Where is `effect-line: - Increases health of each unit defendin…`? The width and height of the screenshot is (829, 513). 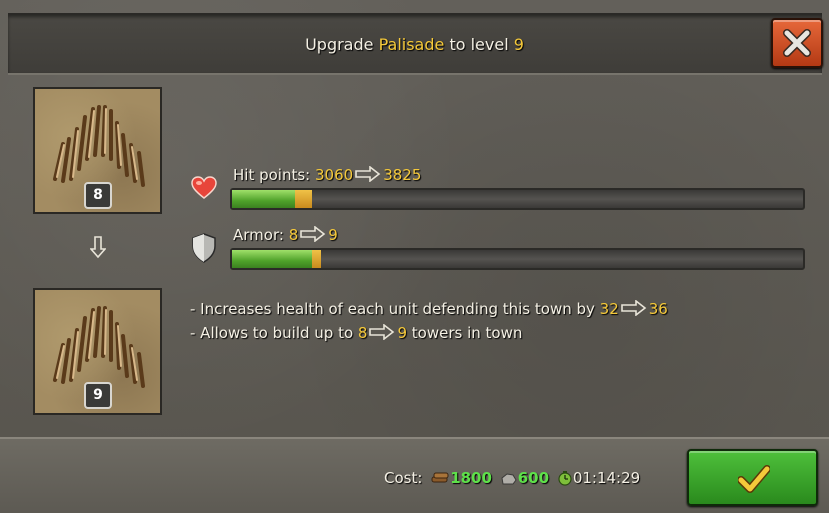 effect-line: - Increases health of each unit defendin… is located at coordinates (429, 309).